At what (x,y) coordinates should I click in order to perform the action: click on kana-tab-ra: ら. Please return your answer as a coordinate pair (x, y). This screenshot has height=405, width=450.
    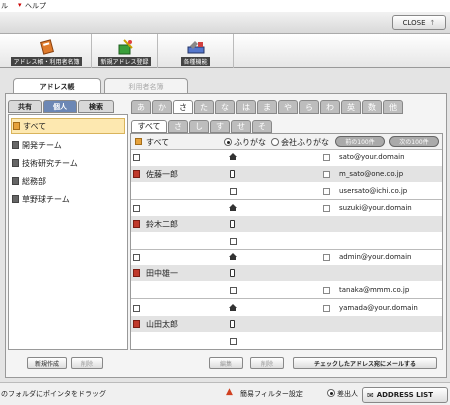
    Looking at the image, I should click on (309, 107).